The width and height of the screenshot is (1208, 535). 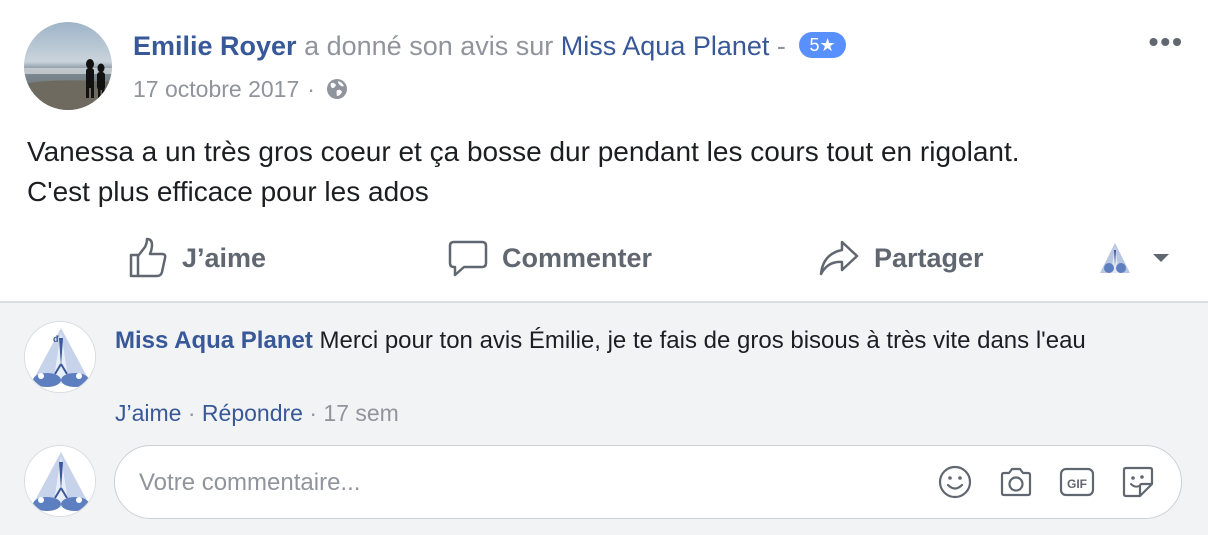 I want to click on camera-icon, so click(x=1016, y=482).